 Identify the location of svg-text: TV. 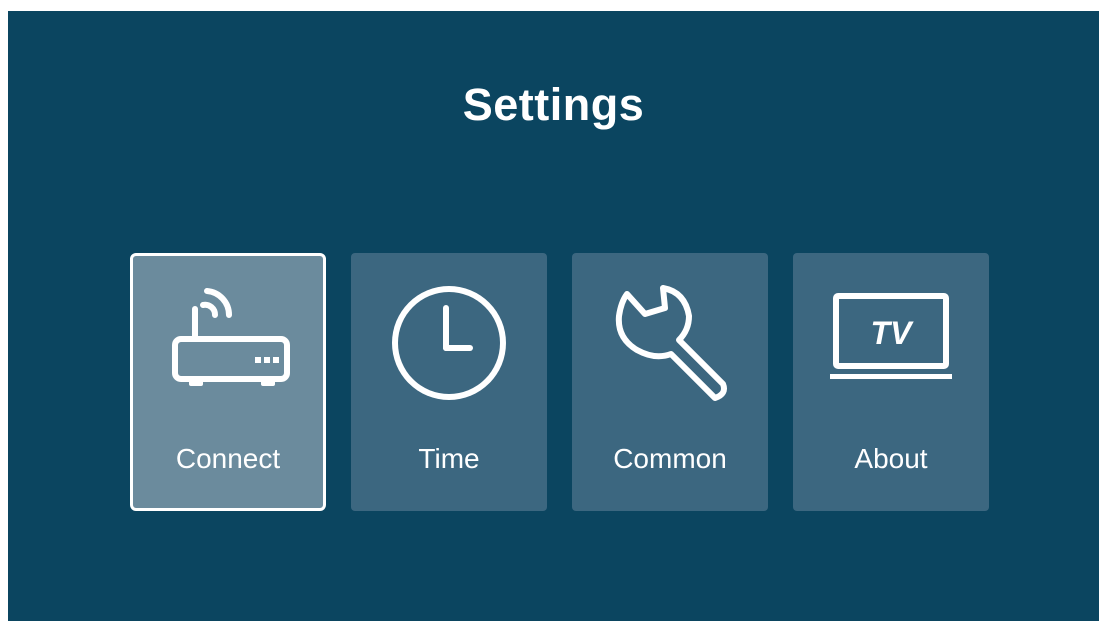
(893, 333).